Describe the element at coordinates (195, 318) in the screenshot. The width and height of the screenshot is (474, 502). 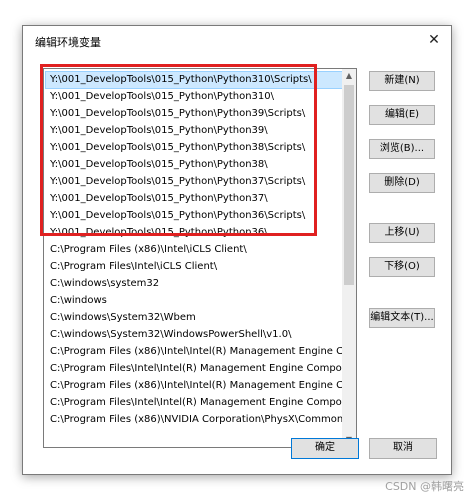
I see `path-item: C:\windows\System32\Wbem` at that location.